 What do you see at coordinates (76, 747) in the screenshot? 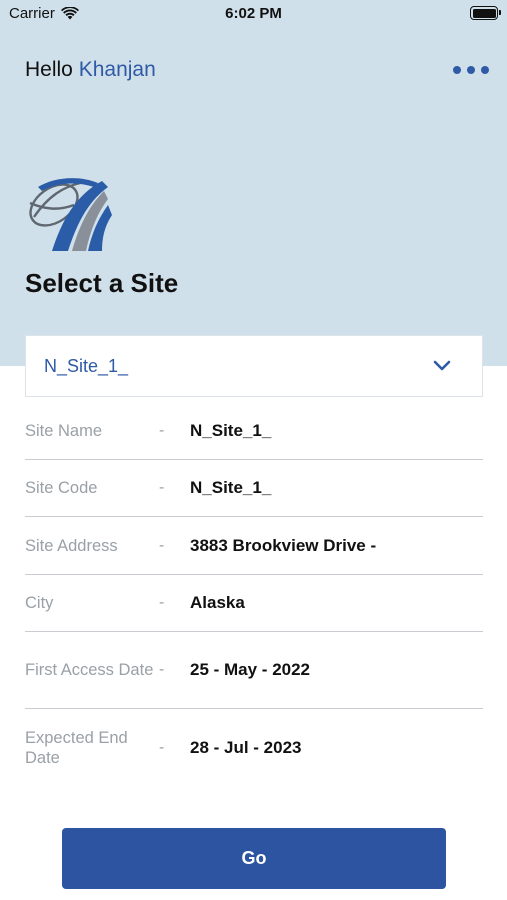
I see `detail-label: Expected End Date` at bounding box center [76, 747].